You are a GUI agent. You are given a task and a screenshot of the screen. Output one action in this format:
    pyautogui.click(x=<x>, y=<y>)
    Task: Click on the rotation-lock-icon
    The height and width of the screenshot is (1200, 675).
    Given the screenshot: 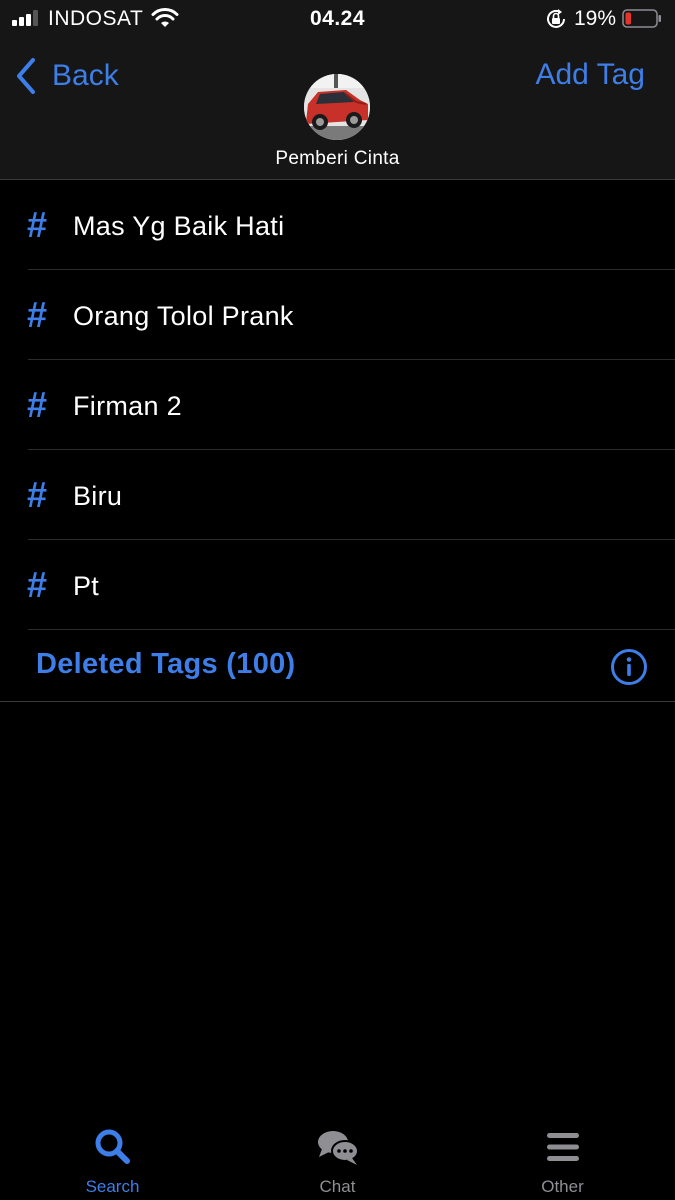 What is the action you would take?
    pyautogui.click(x=556, y=18)
    